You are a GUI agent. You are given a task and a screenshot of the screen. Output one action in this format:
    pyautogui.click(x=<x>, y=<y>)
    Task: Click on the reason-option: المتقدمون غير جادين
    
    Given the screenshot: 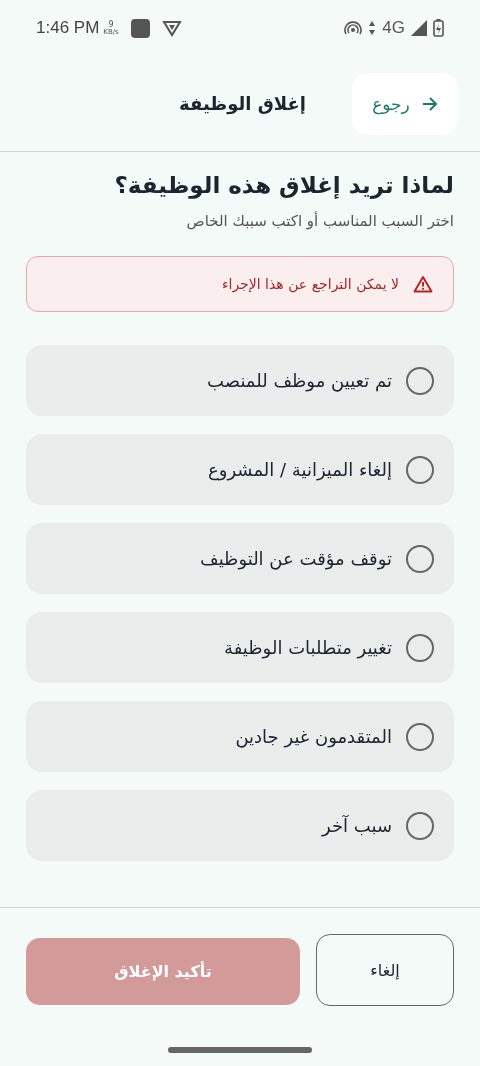 What is the action you would take?
    pyautogui.click(x=240, y=736)
    